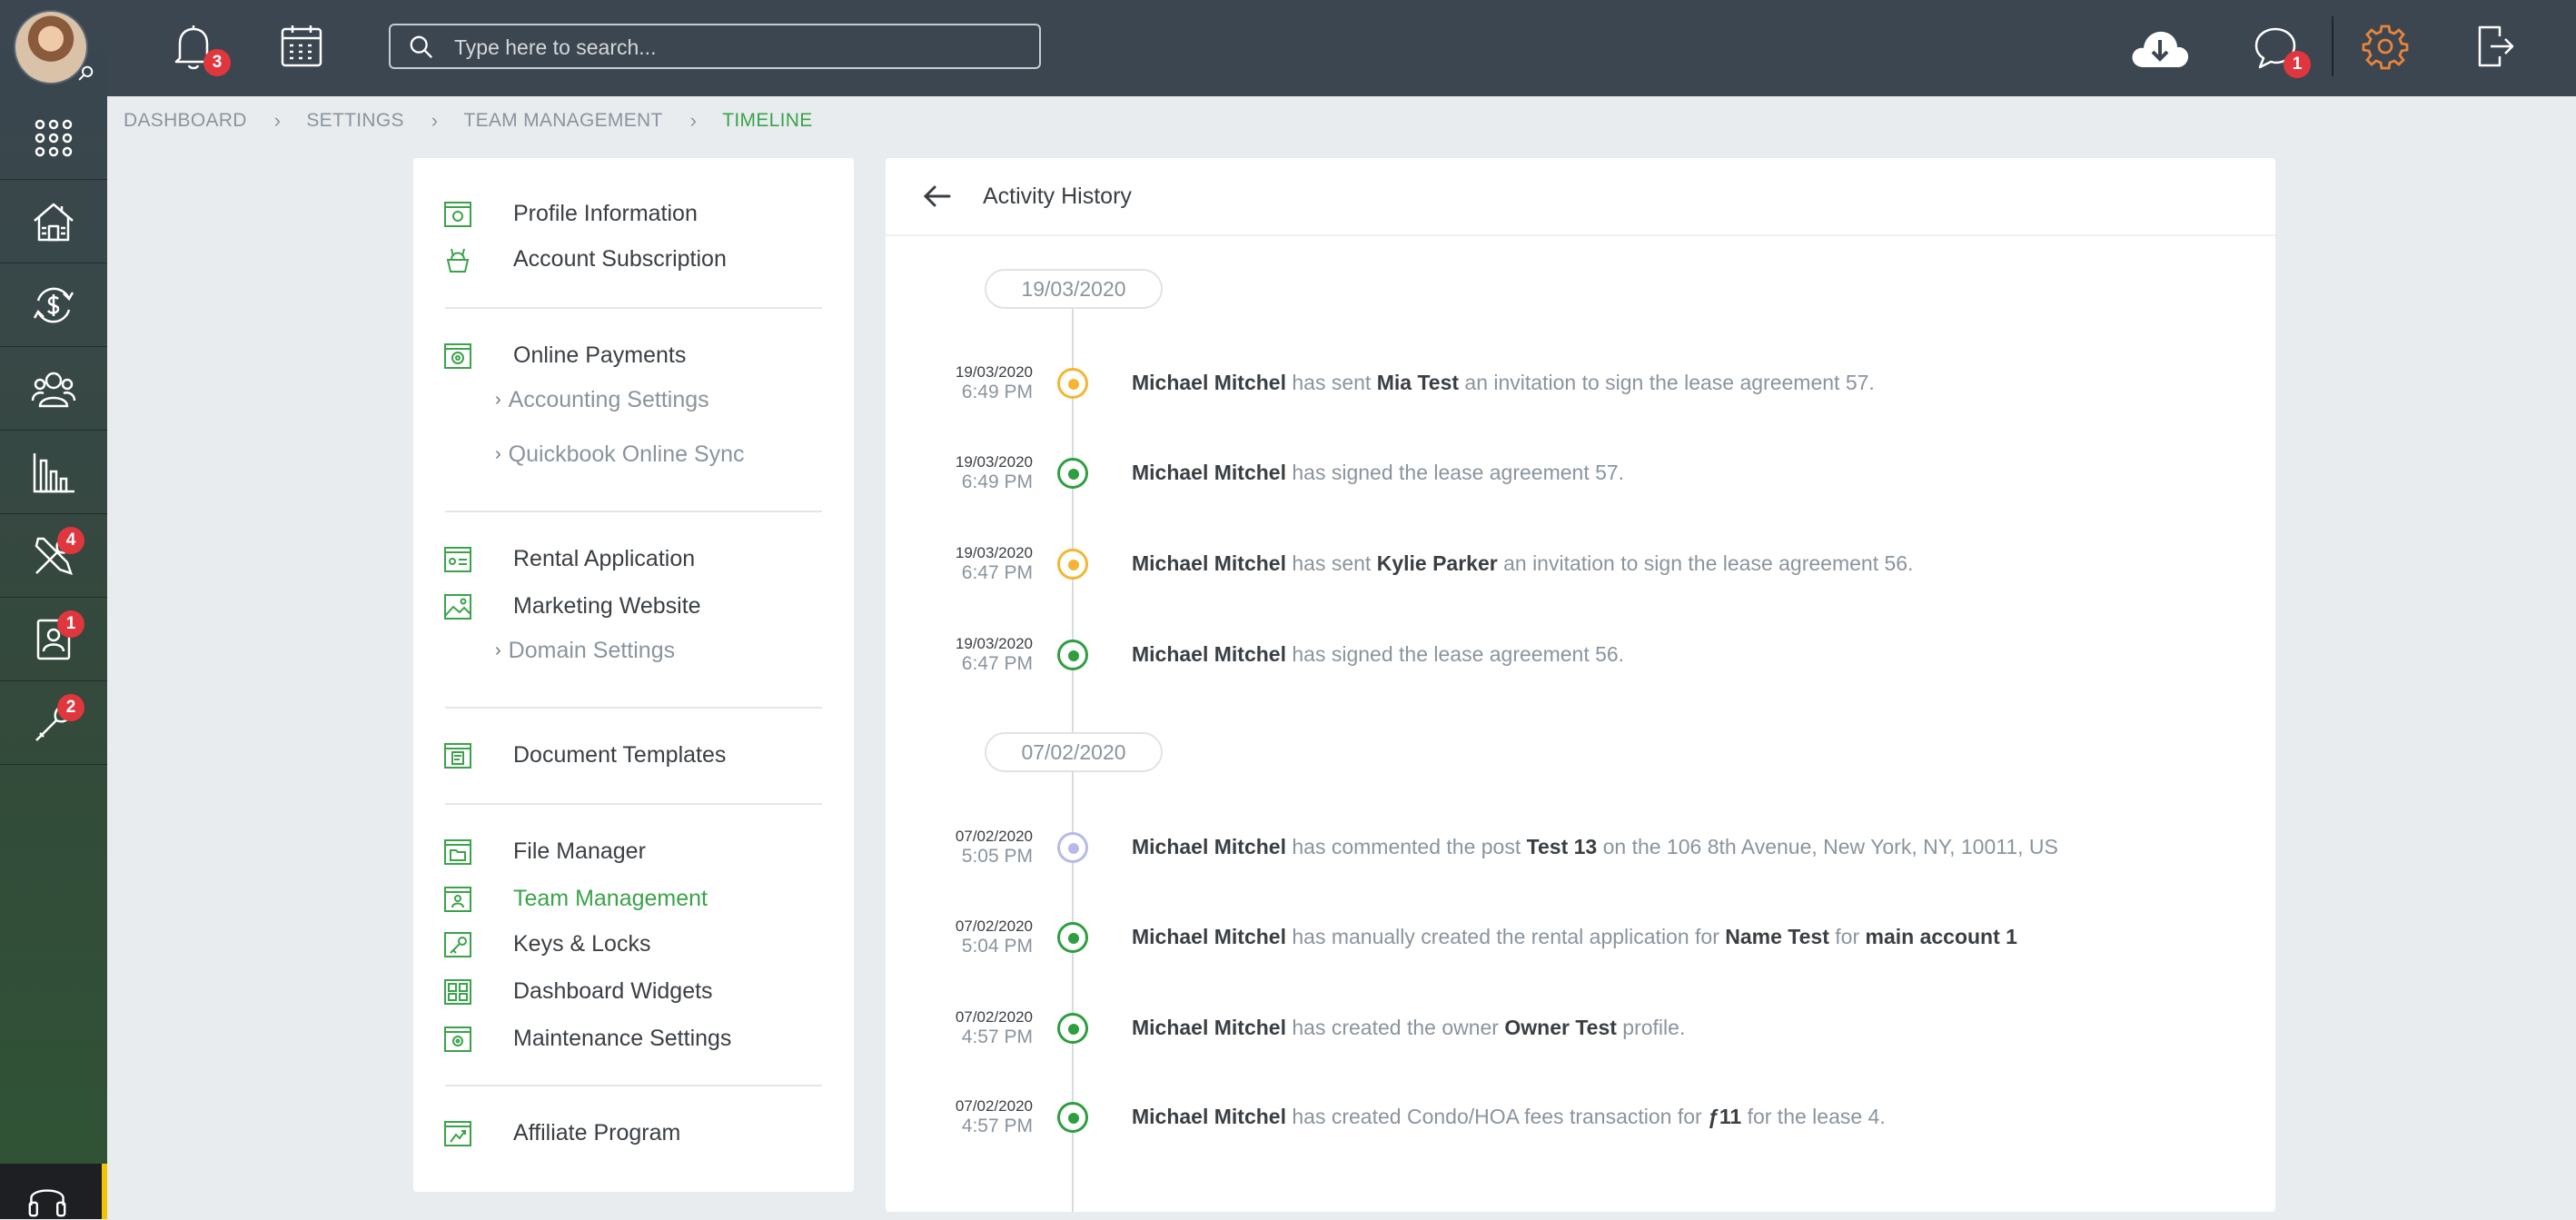 The image size is (2576, 1220). I want to click on sidebar-item-maintenance: 2, so click(53, 723).